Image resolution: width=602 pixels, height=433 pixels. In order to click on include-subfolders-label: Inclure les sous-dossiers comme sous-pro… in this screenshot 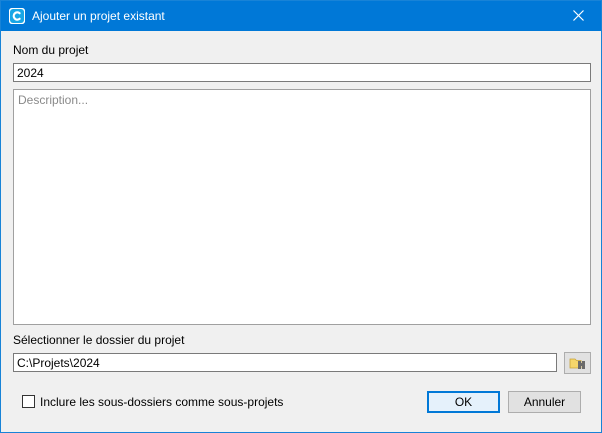, I will do `click(162, 402)`.